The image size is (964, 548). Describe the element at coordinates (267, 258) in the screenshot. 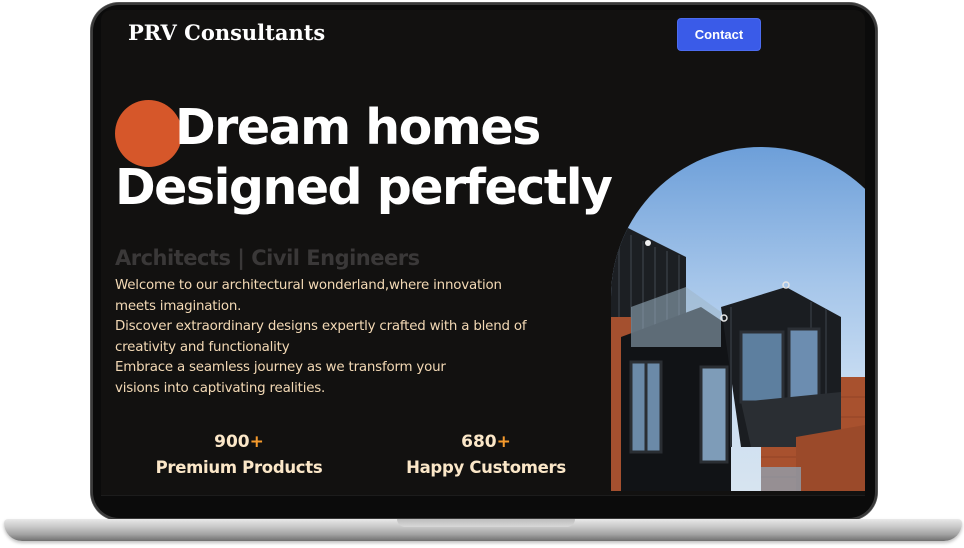

I see `hero-subtitle: Architects | Civil Engineers` at that location.